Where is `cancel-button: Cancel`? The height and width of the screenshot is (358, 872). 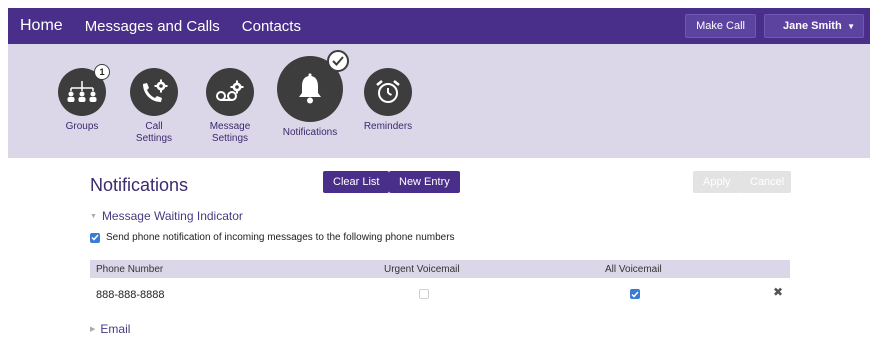 cancel-button: Cancel is located at coordinates (765, 182).